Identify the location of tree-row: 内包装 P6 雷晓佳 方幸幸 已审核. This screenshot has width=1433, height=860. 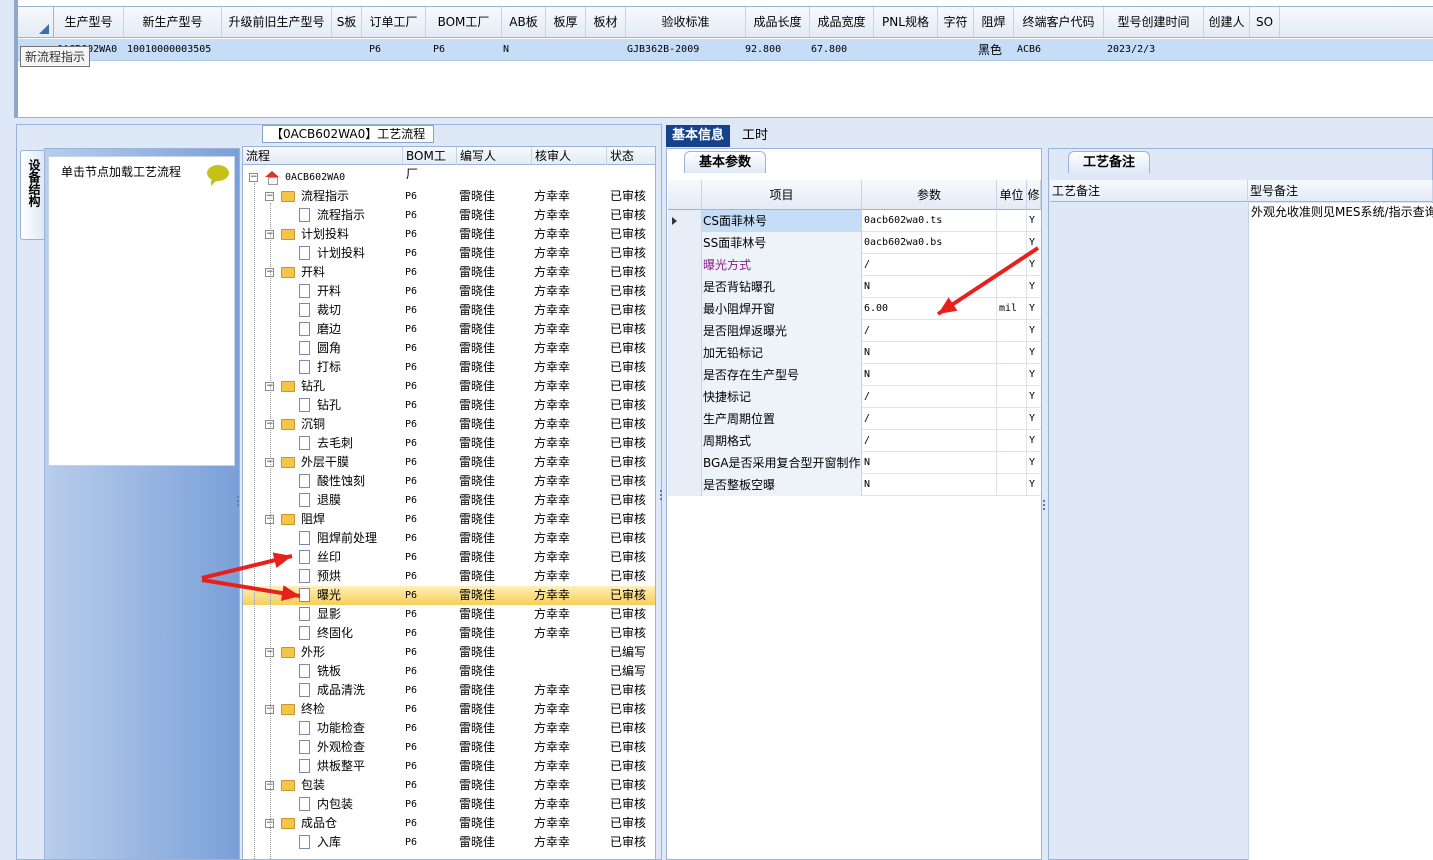
(449, 804).